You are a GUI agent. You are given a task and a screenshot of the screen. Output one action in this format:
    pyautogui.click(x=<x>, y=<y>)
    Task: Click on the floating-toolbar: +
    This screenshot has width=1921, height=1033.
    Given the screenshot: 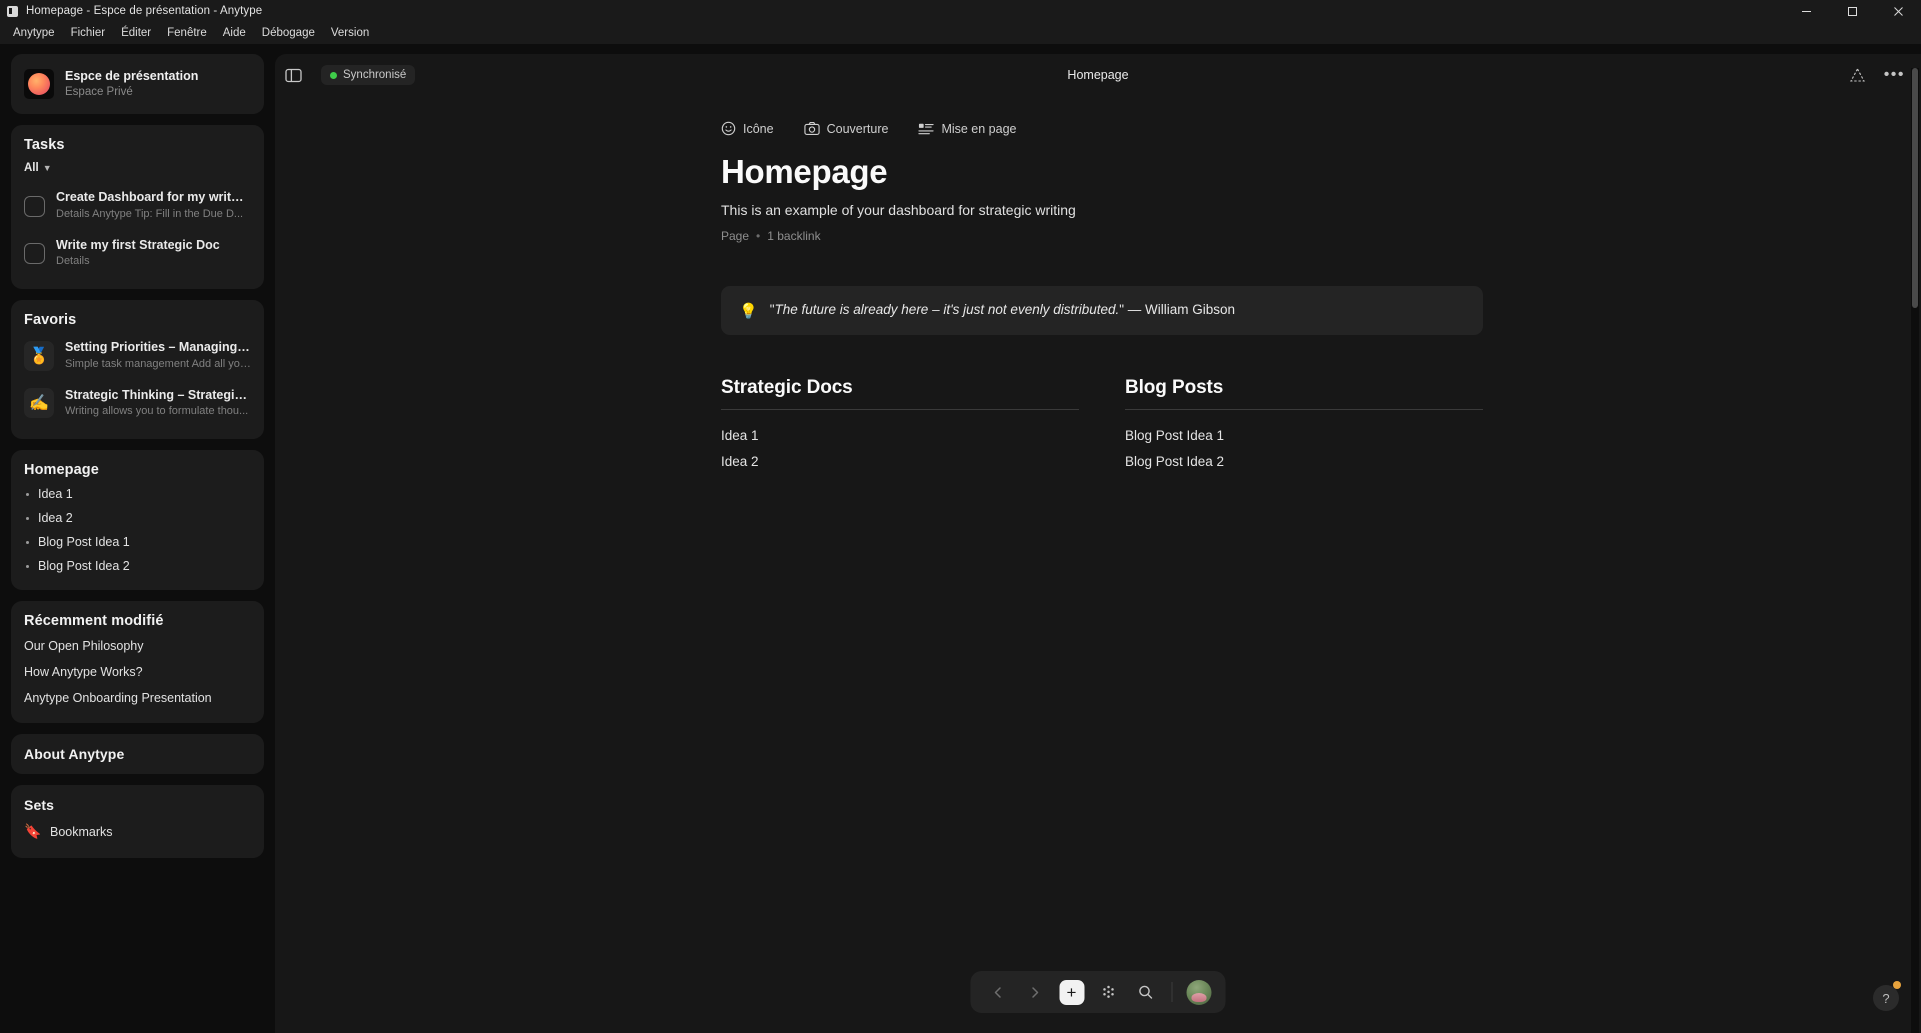 What is the action you would take?
    pyautogui.click(x=1098, y=992)
    